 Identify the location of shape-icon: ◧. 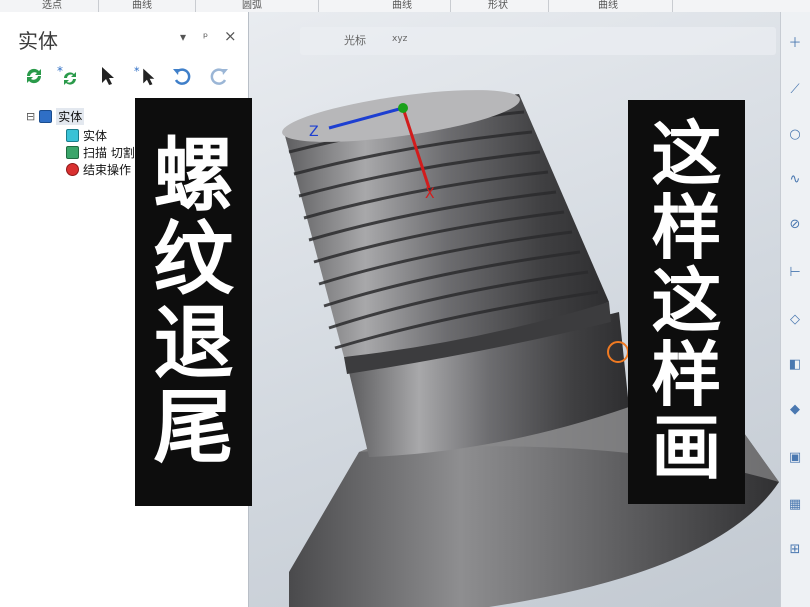
(795, 364).